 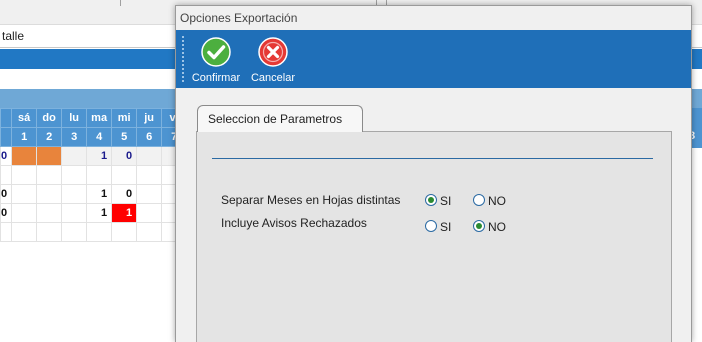 What do you see at coordinates (433, 59) in the screenshot?
I see `dialog-toolbar: Confirmar Cancelar` at bounding box center [433, 59].